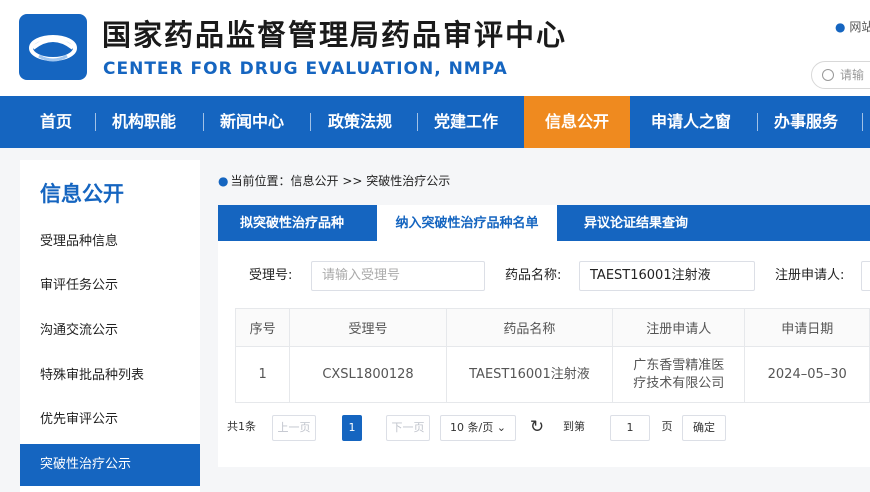  What do you see at coordinates (368, 327) in the screenshot?
I see `column-header: 受理号` at bounding box center [368, 327].